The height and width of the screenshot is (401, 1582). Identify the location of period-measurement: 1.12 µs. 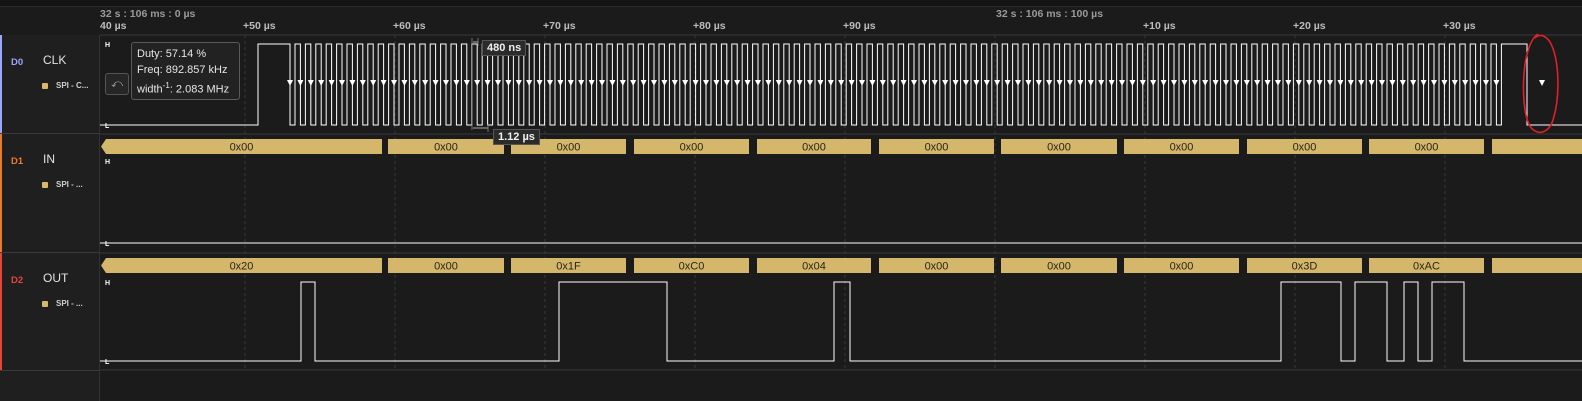
(516, 137).